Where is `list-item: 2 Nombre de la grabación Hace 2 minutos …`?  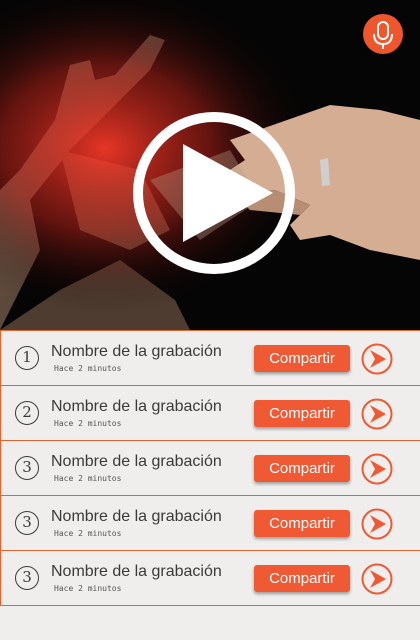
list-item: 2 Nombre de la grabación Hace 2 minutos … is located at coordinates (210, 412).